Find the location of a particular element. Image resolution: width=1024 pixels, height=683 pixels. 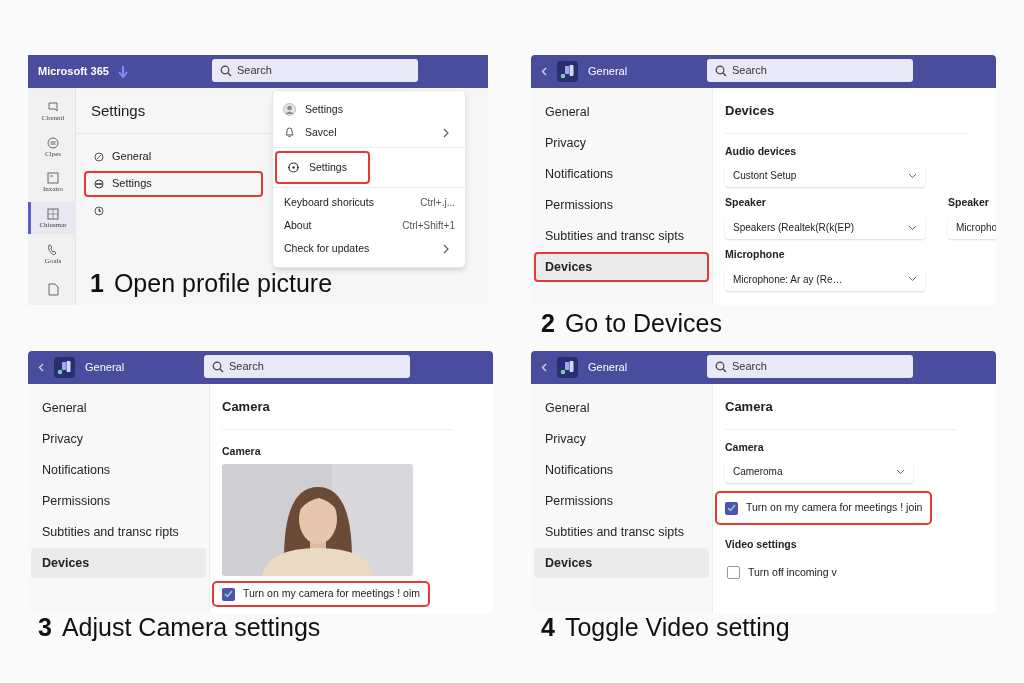

nav-item: Subtities and transc ripts is located at coordinates (118, 532).